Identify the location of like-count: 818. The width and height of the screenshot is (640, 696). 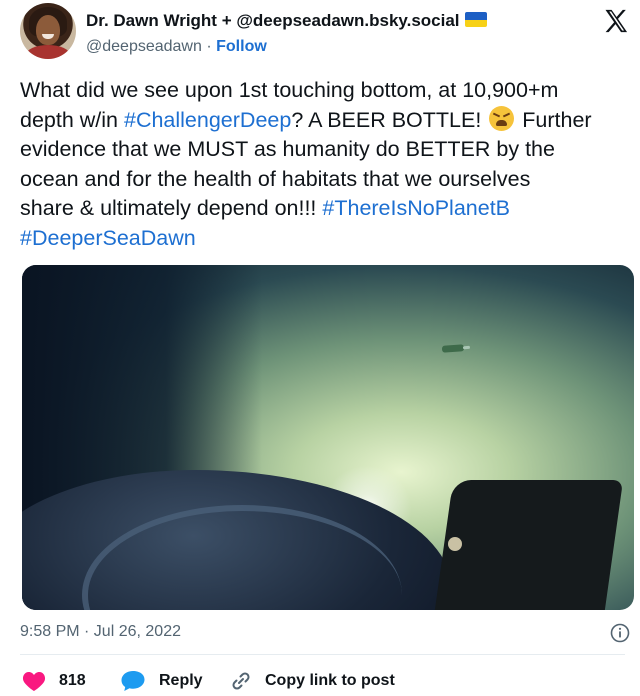
(72, 680).